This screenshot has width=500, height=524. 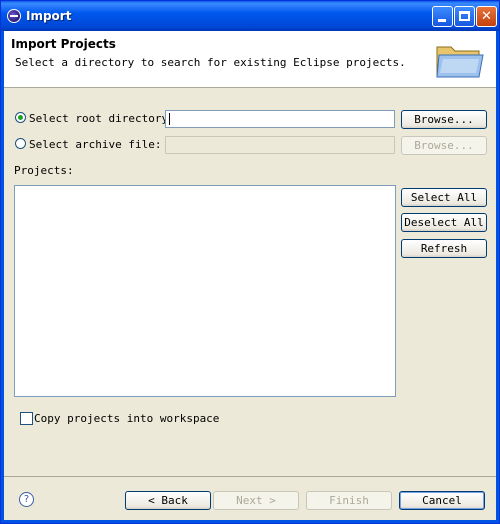 What do you see at coordinates (442, 16) in the screenshot?
I see `minimize-button` at bounding box center [442, 16].